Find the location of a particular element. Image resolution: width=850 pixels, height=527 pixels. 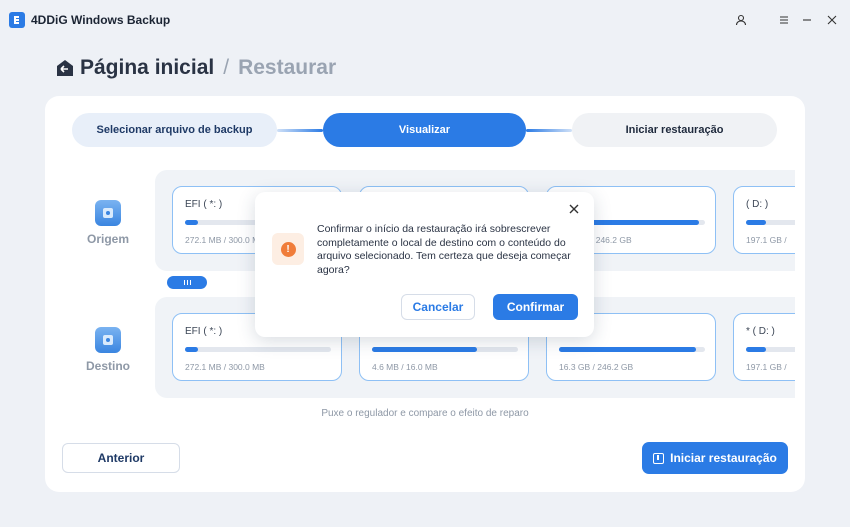

partition-size: 4.6 MB / 16.0 MB is located at coordinates (405, 367).